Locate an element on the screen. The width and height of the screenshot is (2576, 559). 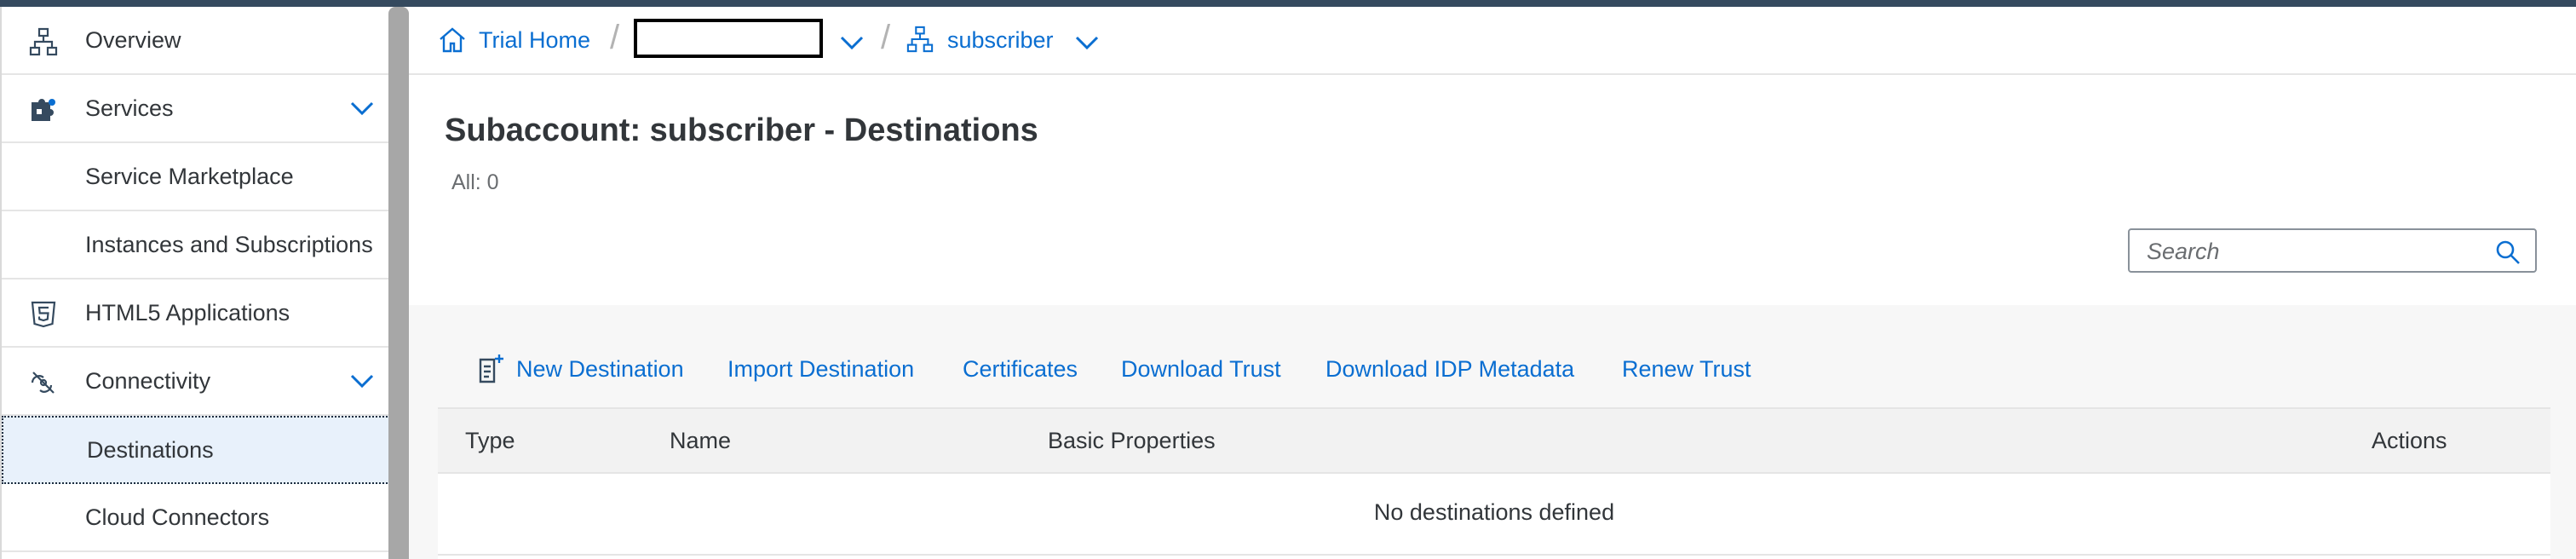
sidebar-item-label: Service Marketplace is located at coordinates (190, 176).